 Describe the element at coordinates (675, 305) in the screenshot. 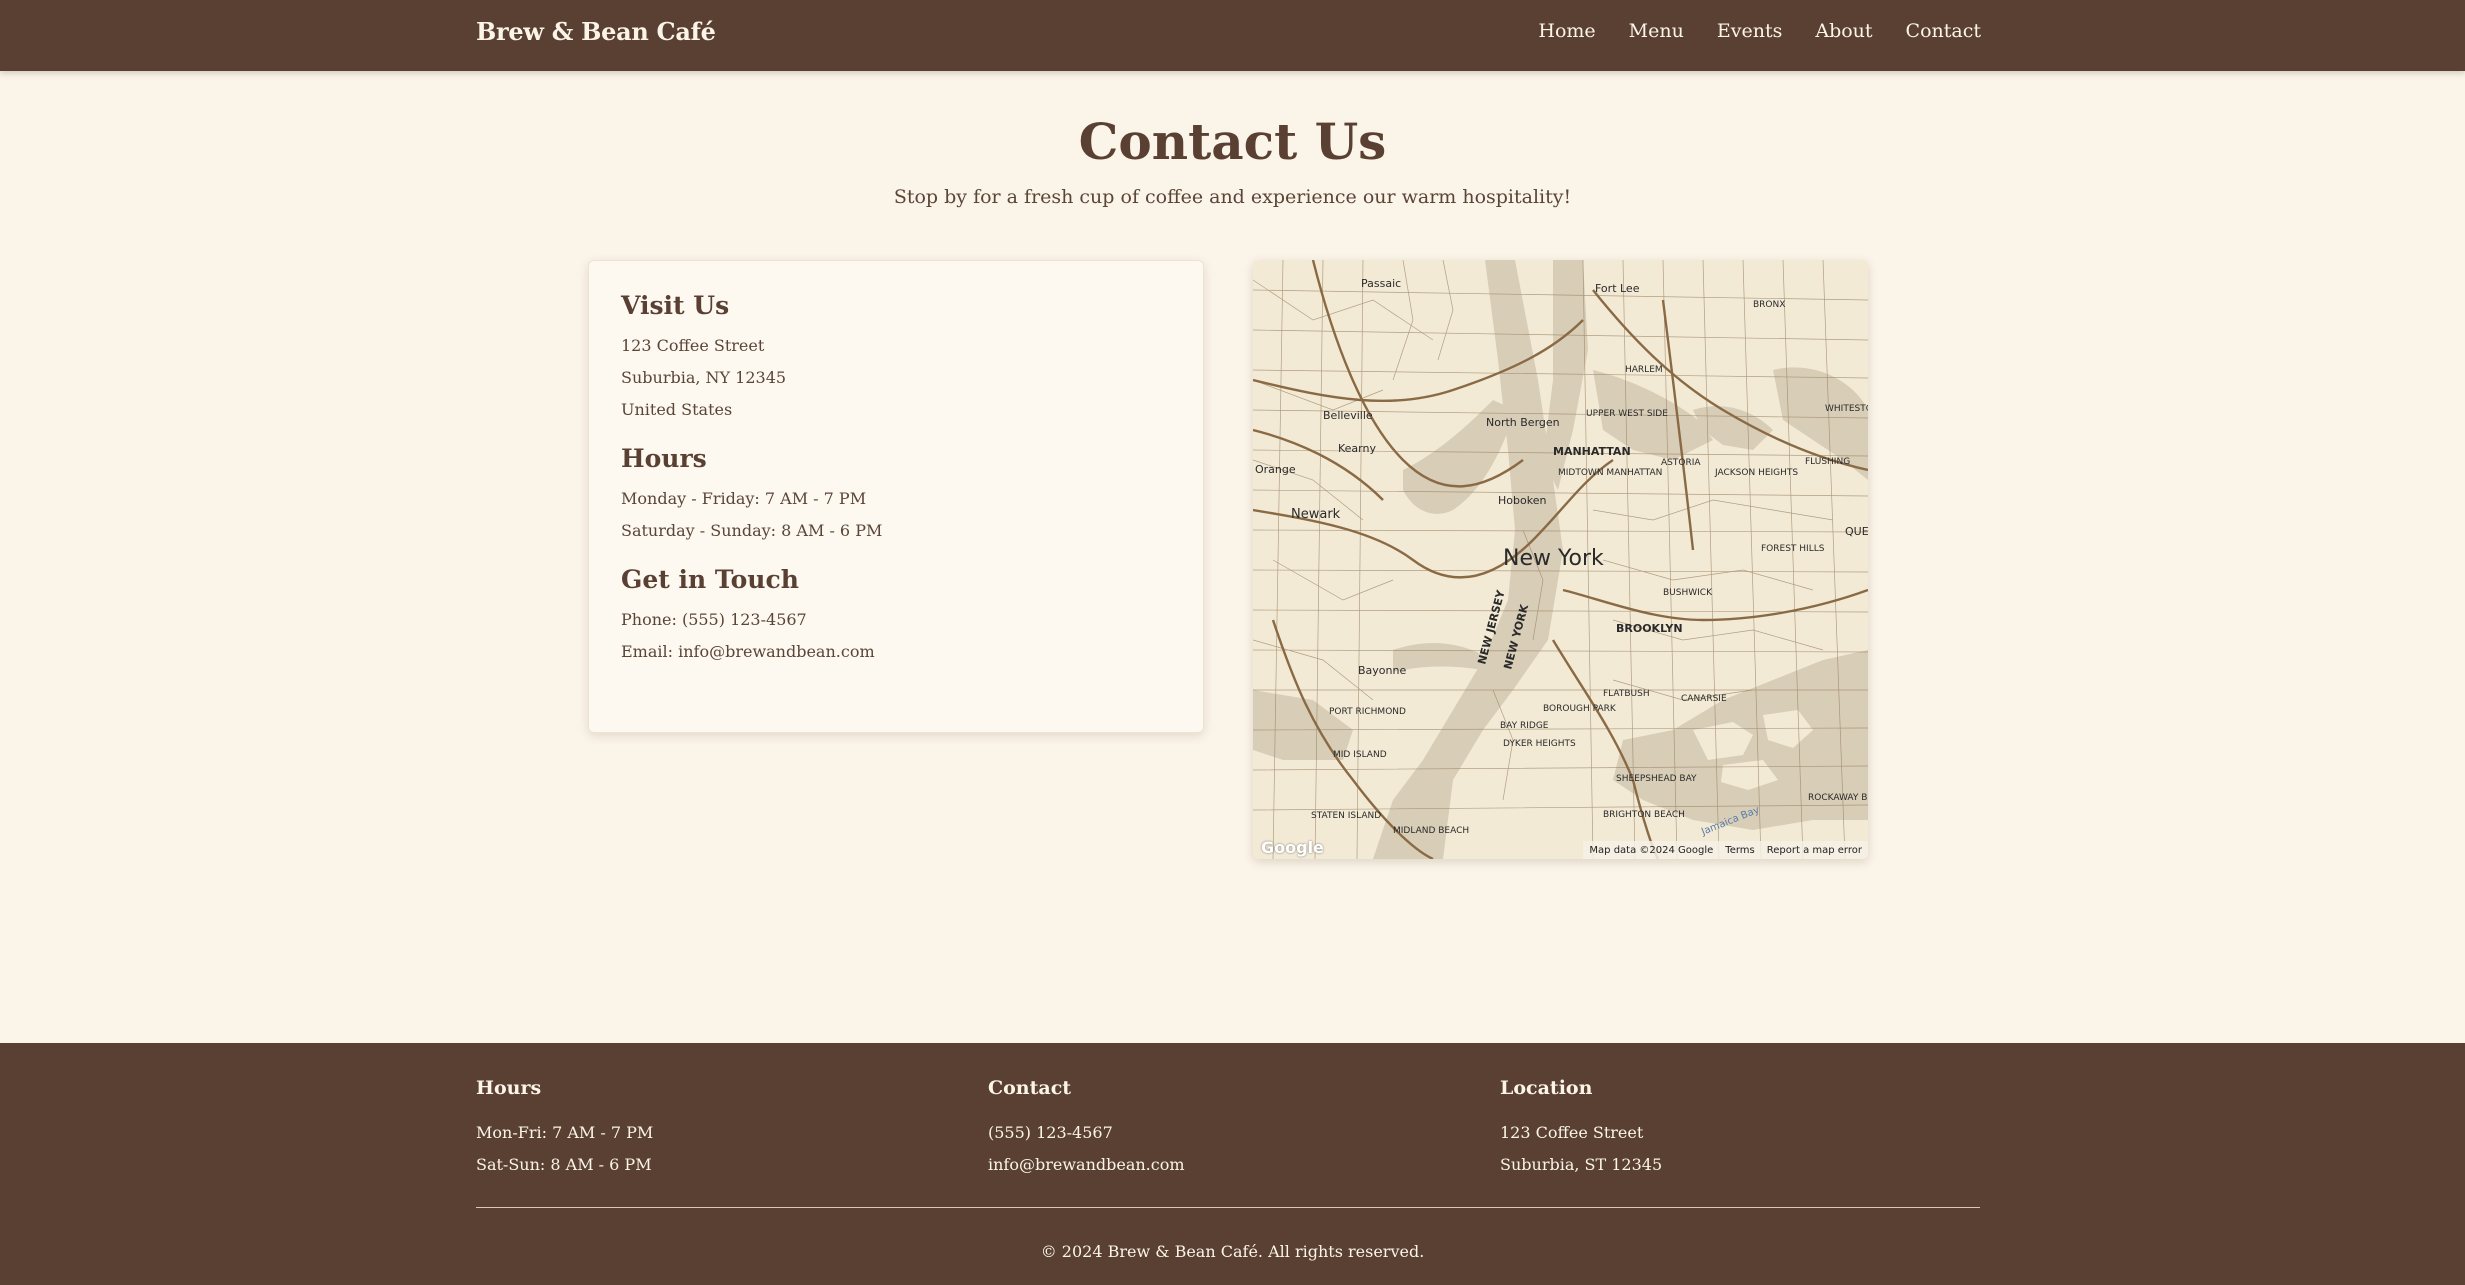

I see `visit-us-heading: Visit Us` at that location.